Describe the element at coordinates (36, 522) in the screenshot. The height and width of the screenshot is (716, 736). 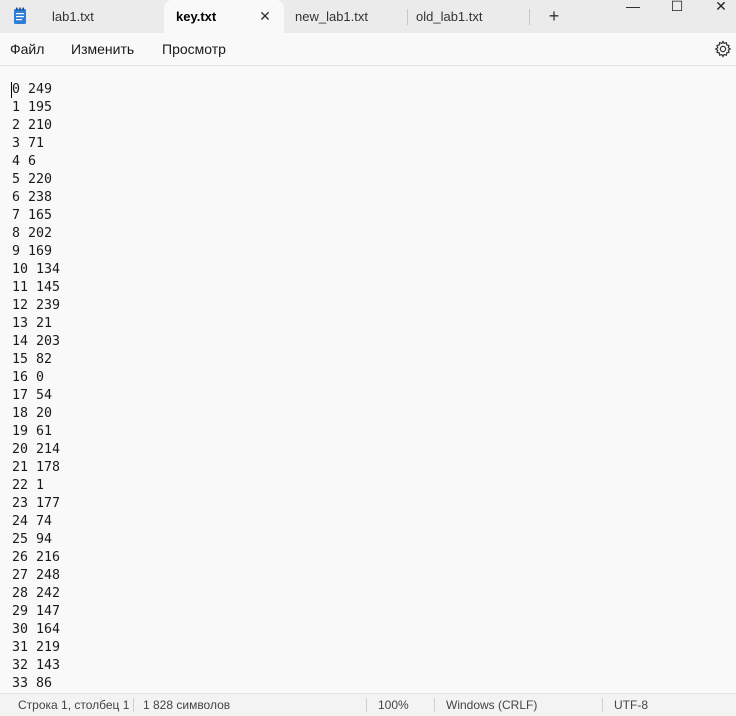
I see `text-line: 24 74` at that location.